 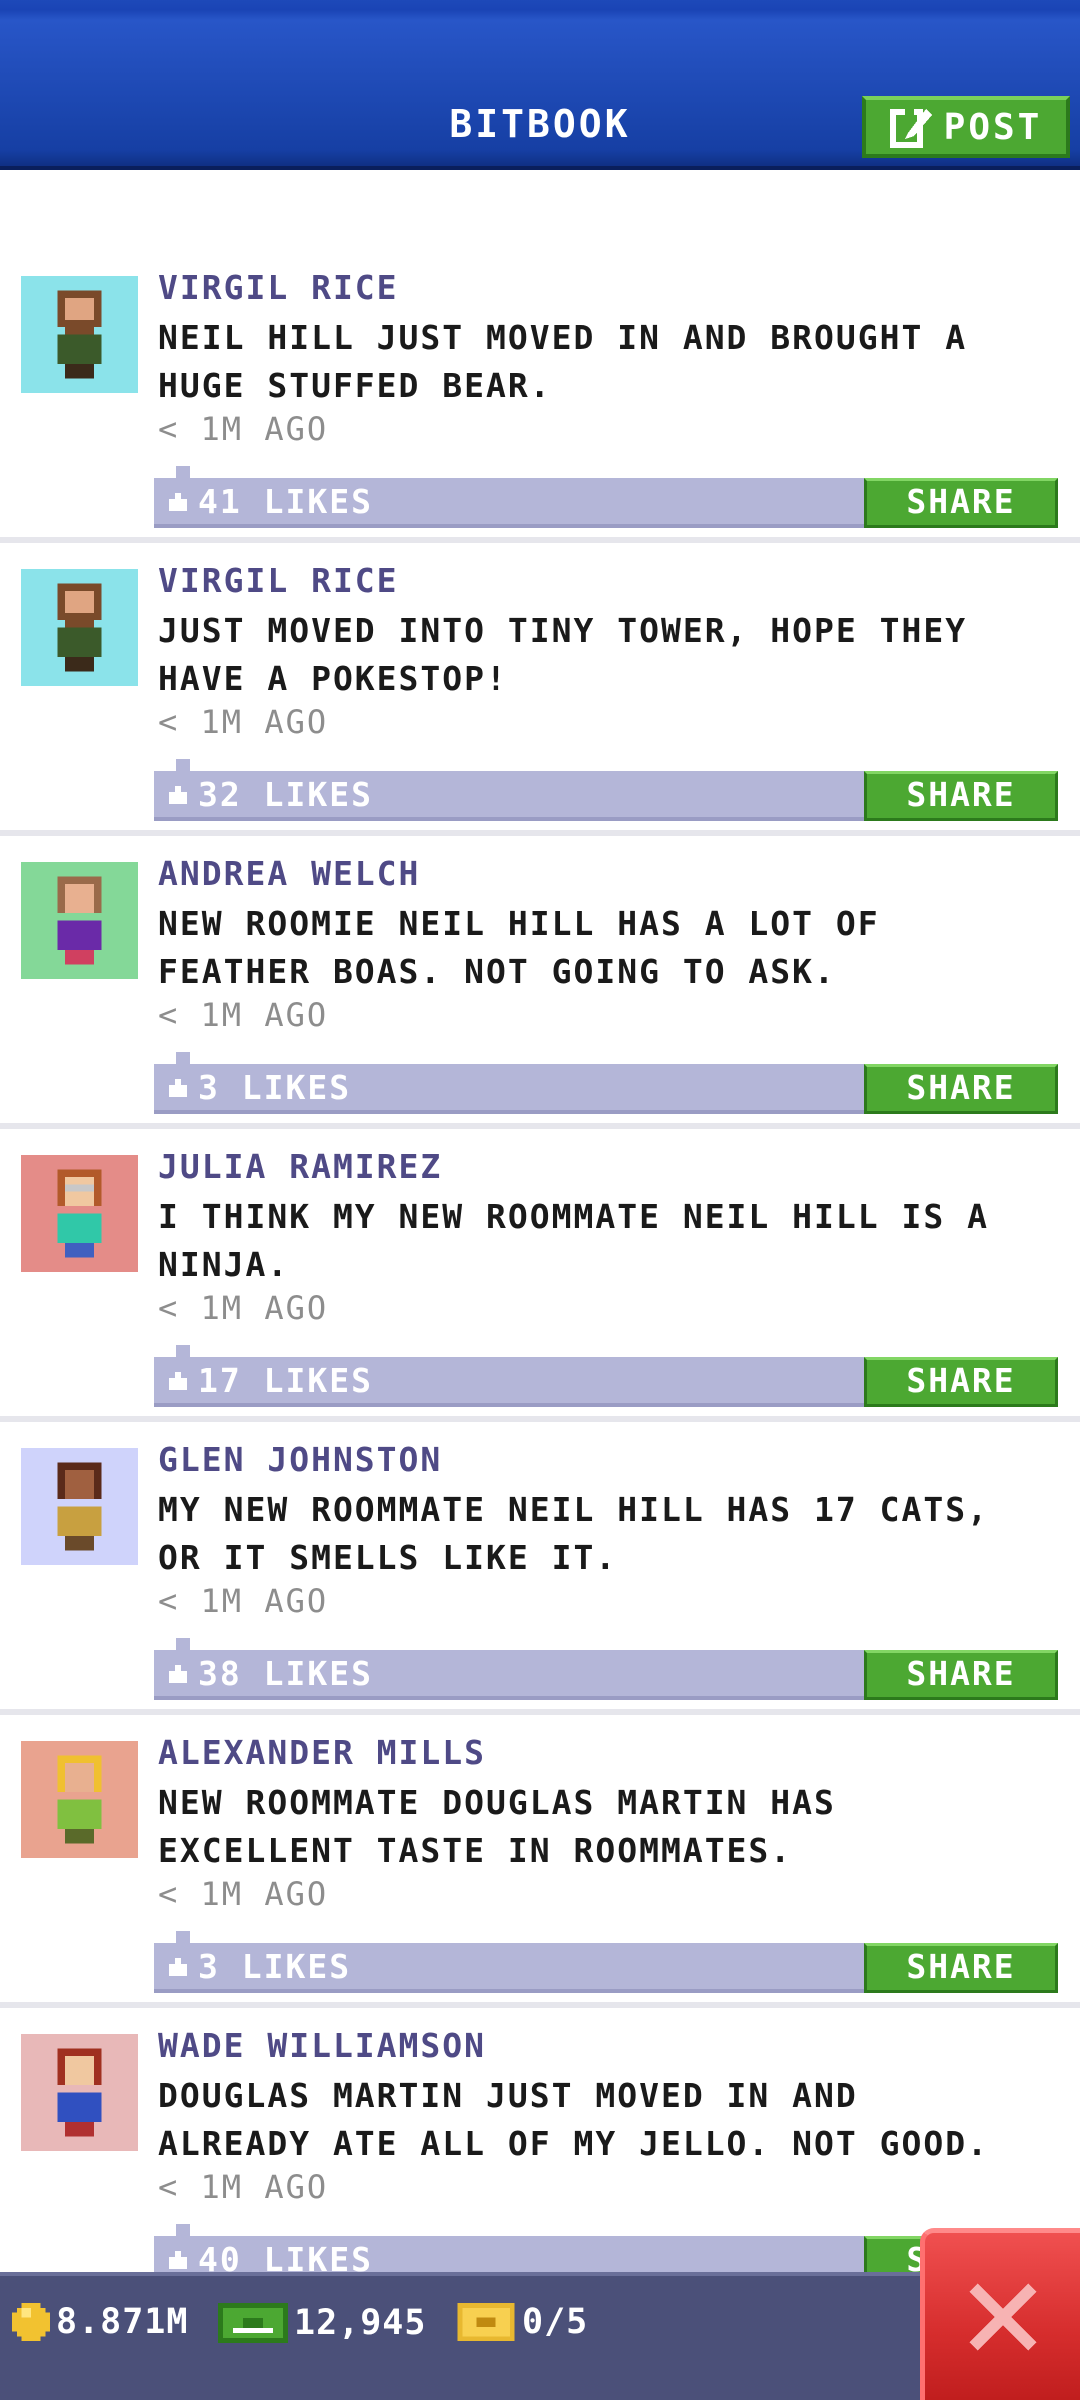 I want to click on post-message-line: HAVE A POKESTOP!, so click(x=333, y=678).